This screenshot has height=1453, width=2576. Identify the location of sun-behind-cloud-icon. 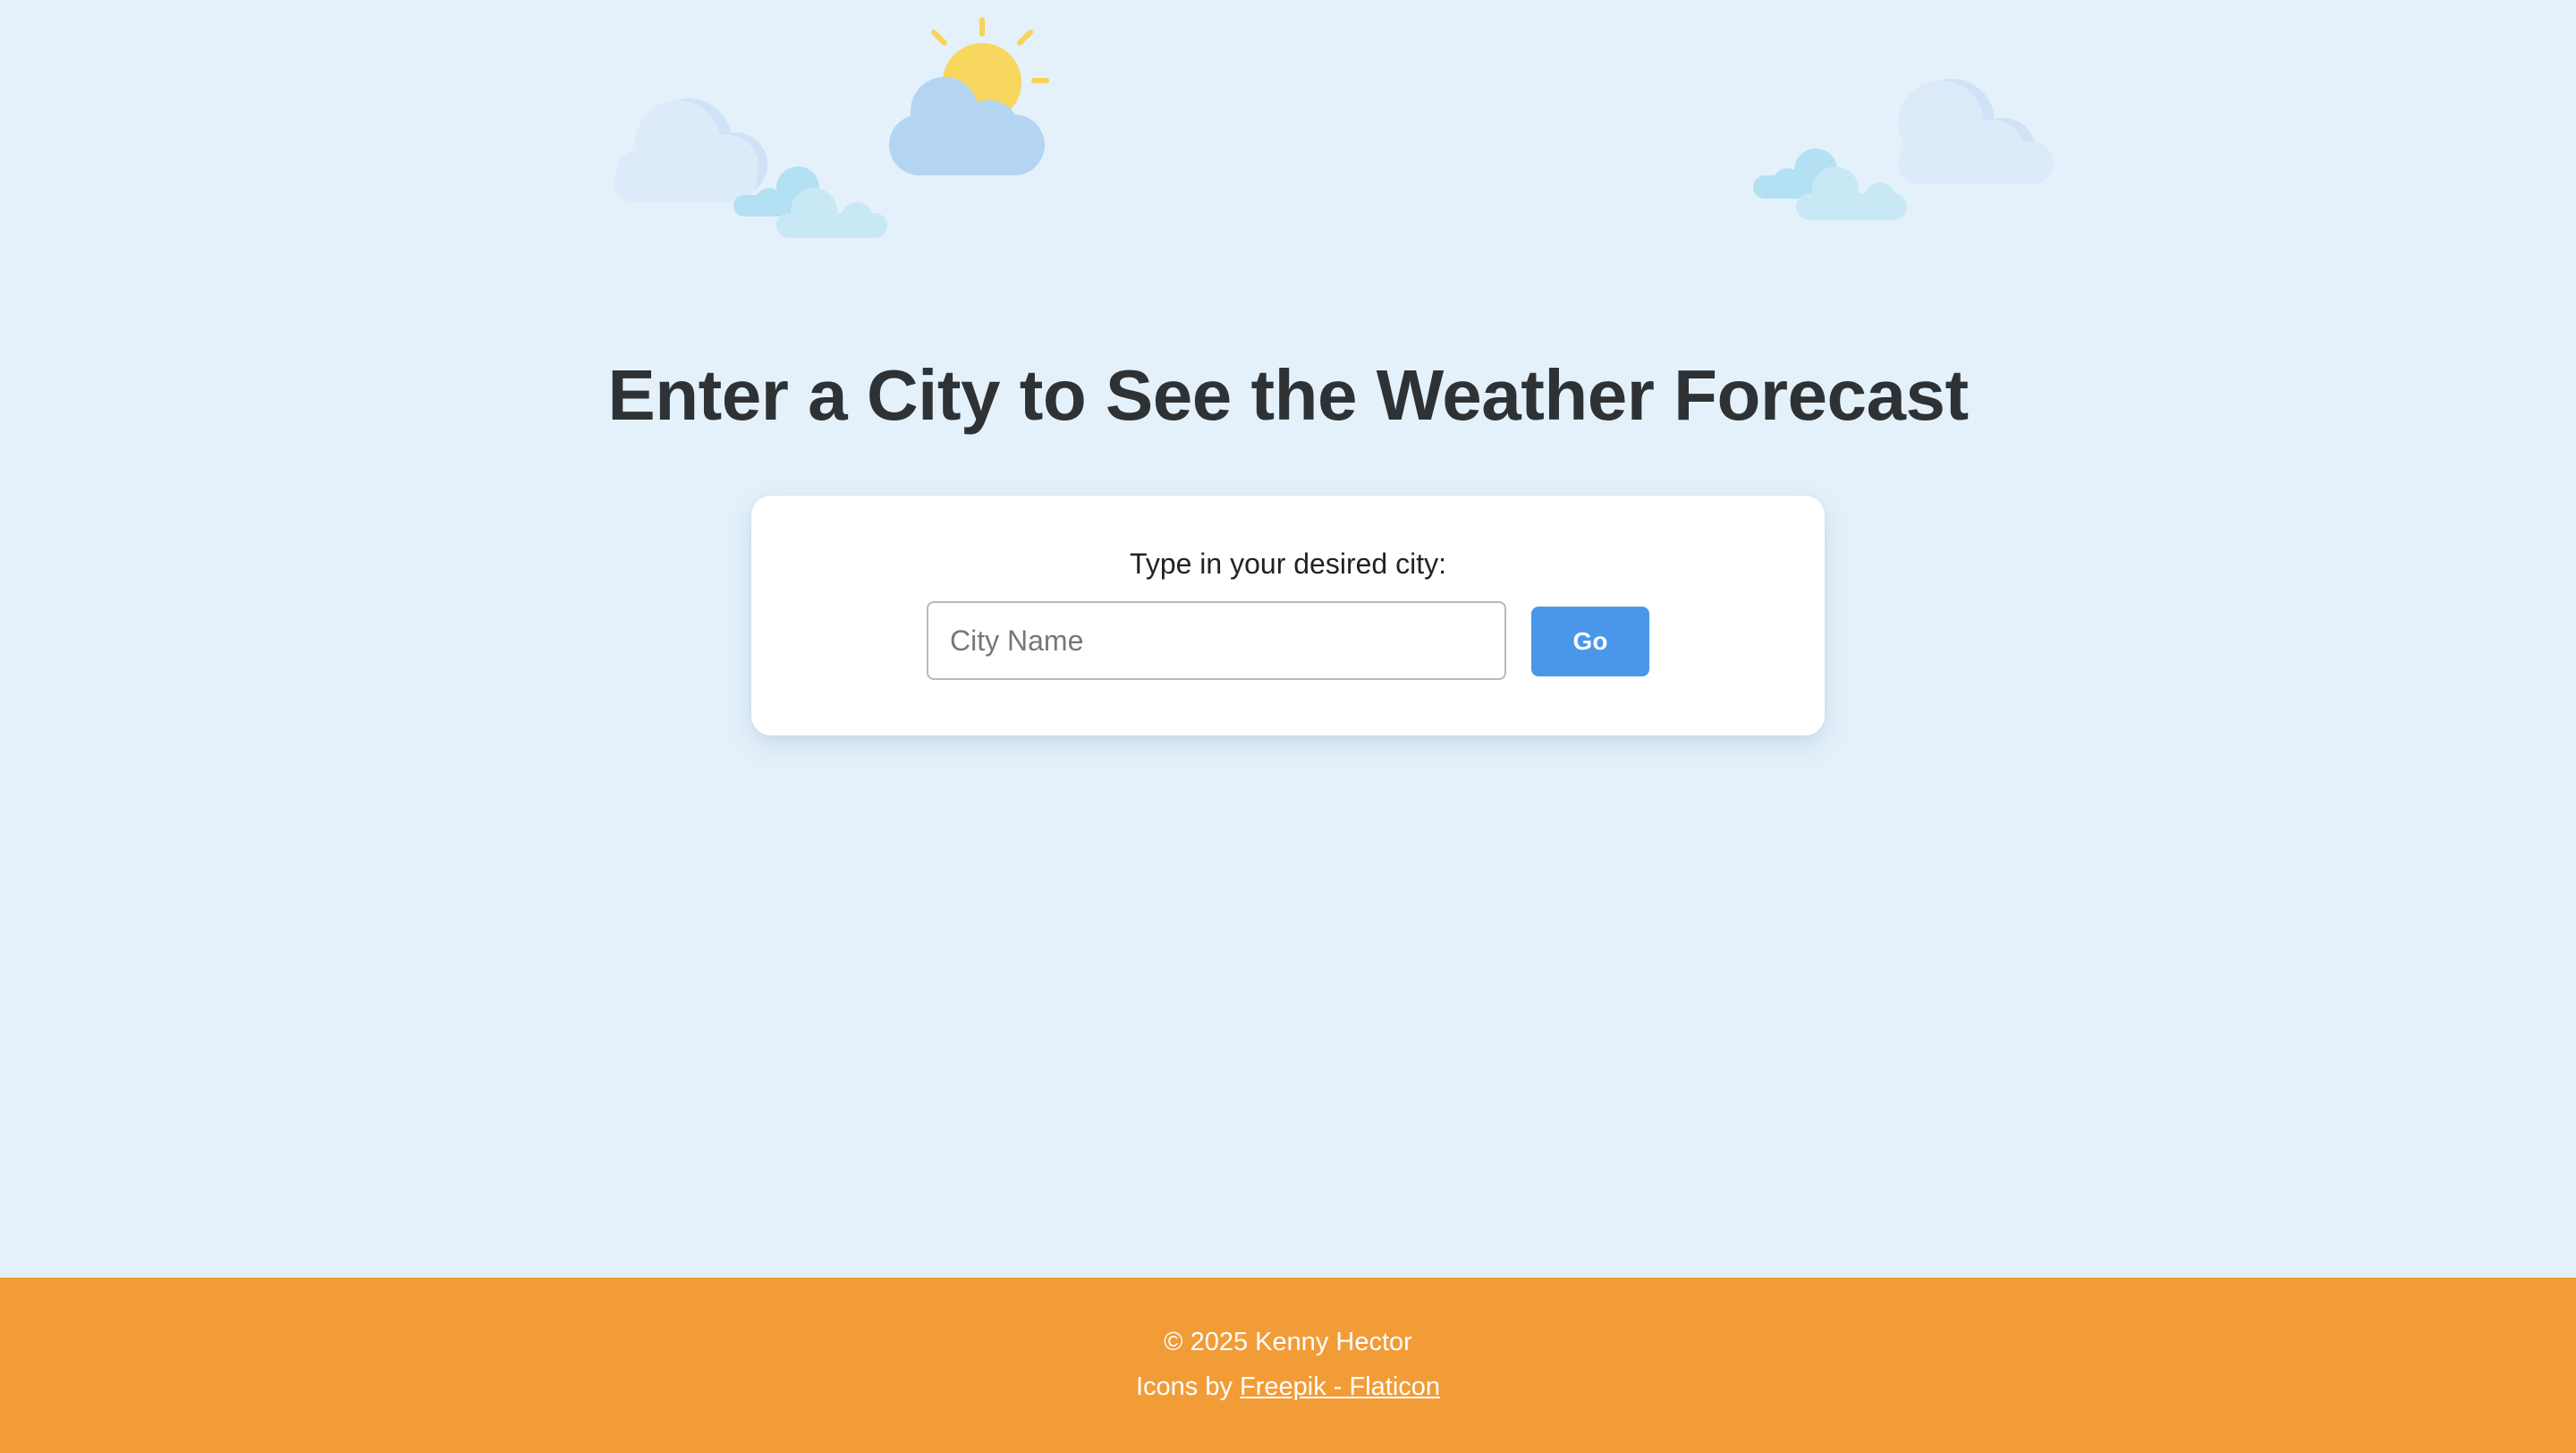
(969, 96).